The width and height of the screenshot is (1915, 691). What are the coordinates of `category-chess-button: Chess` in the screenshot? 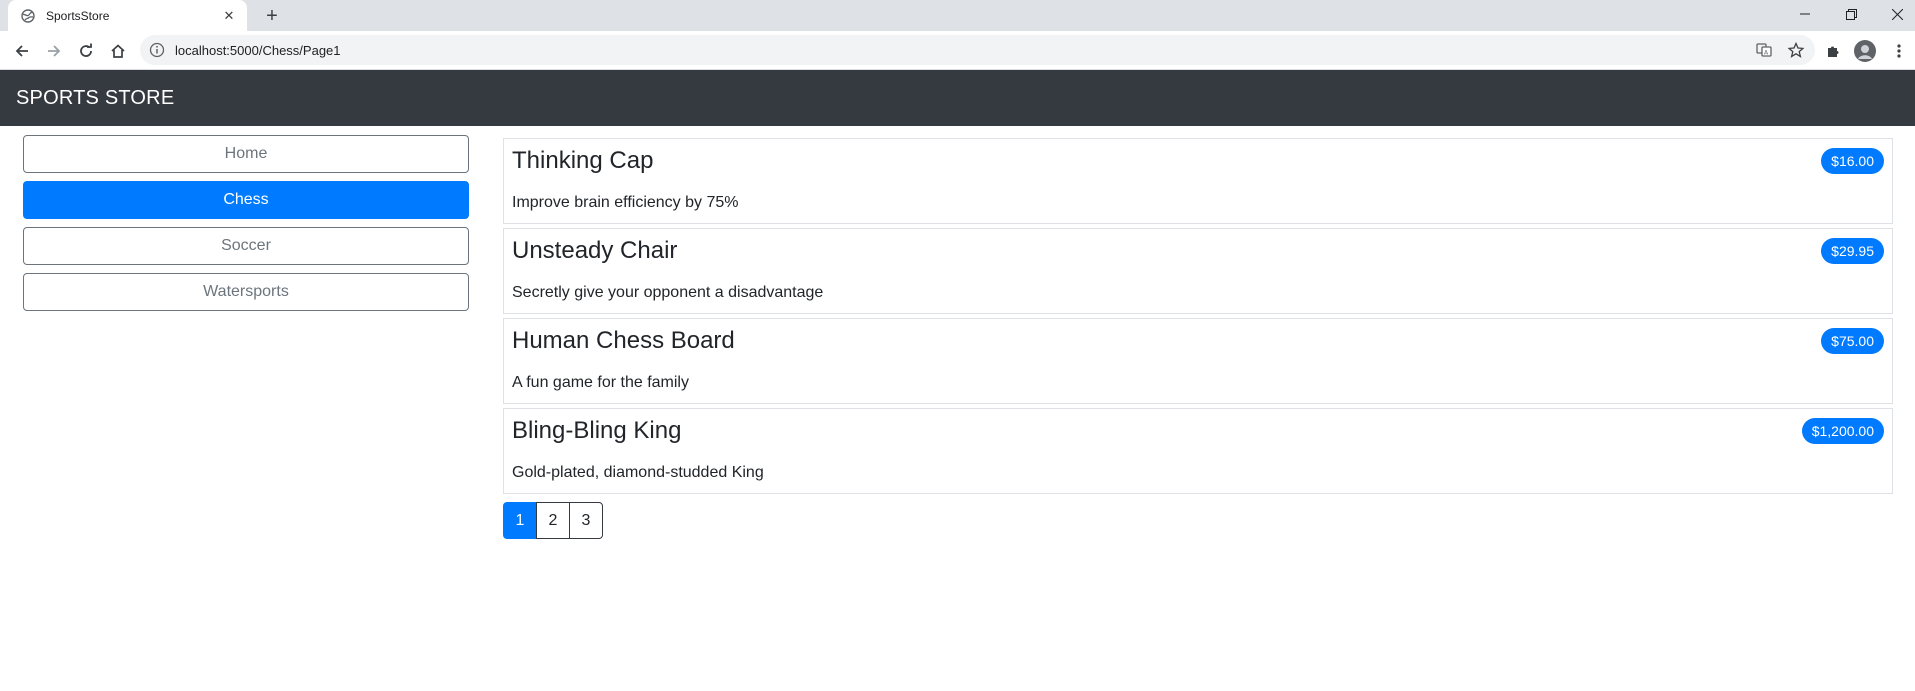 It's located at (246, 200).